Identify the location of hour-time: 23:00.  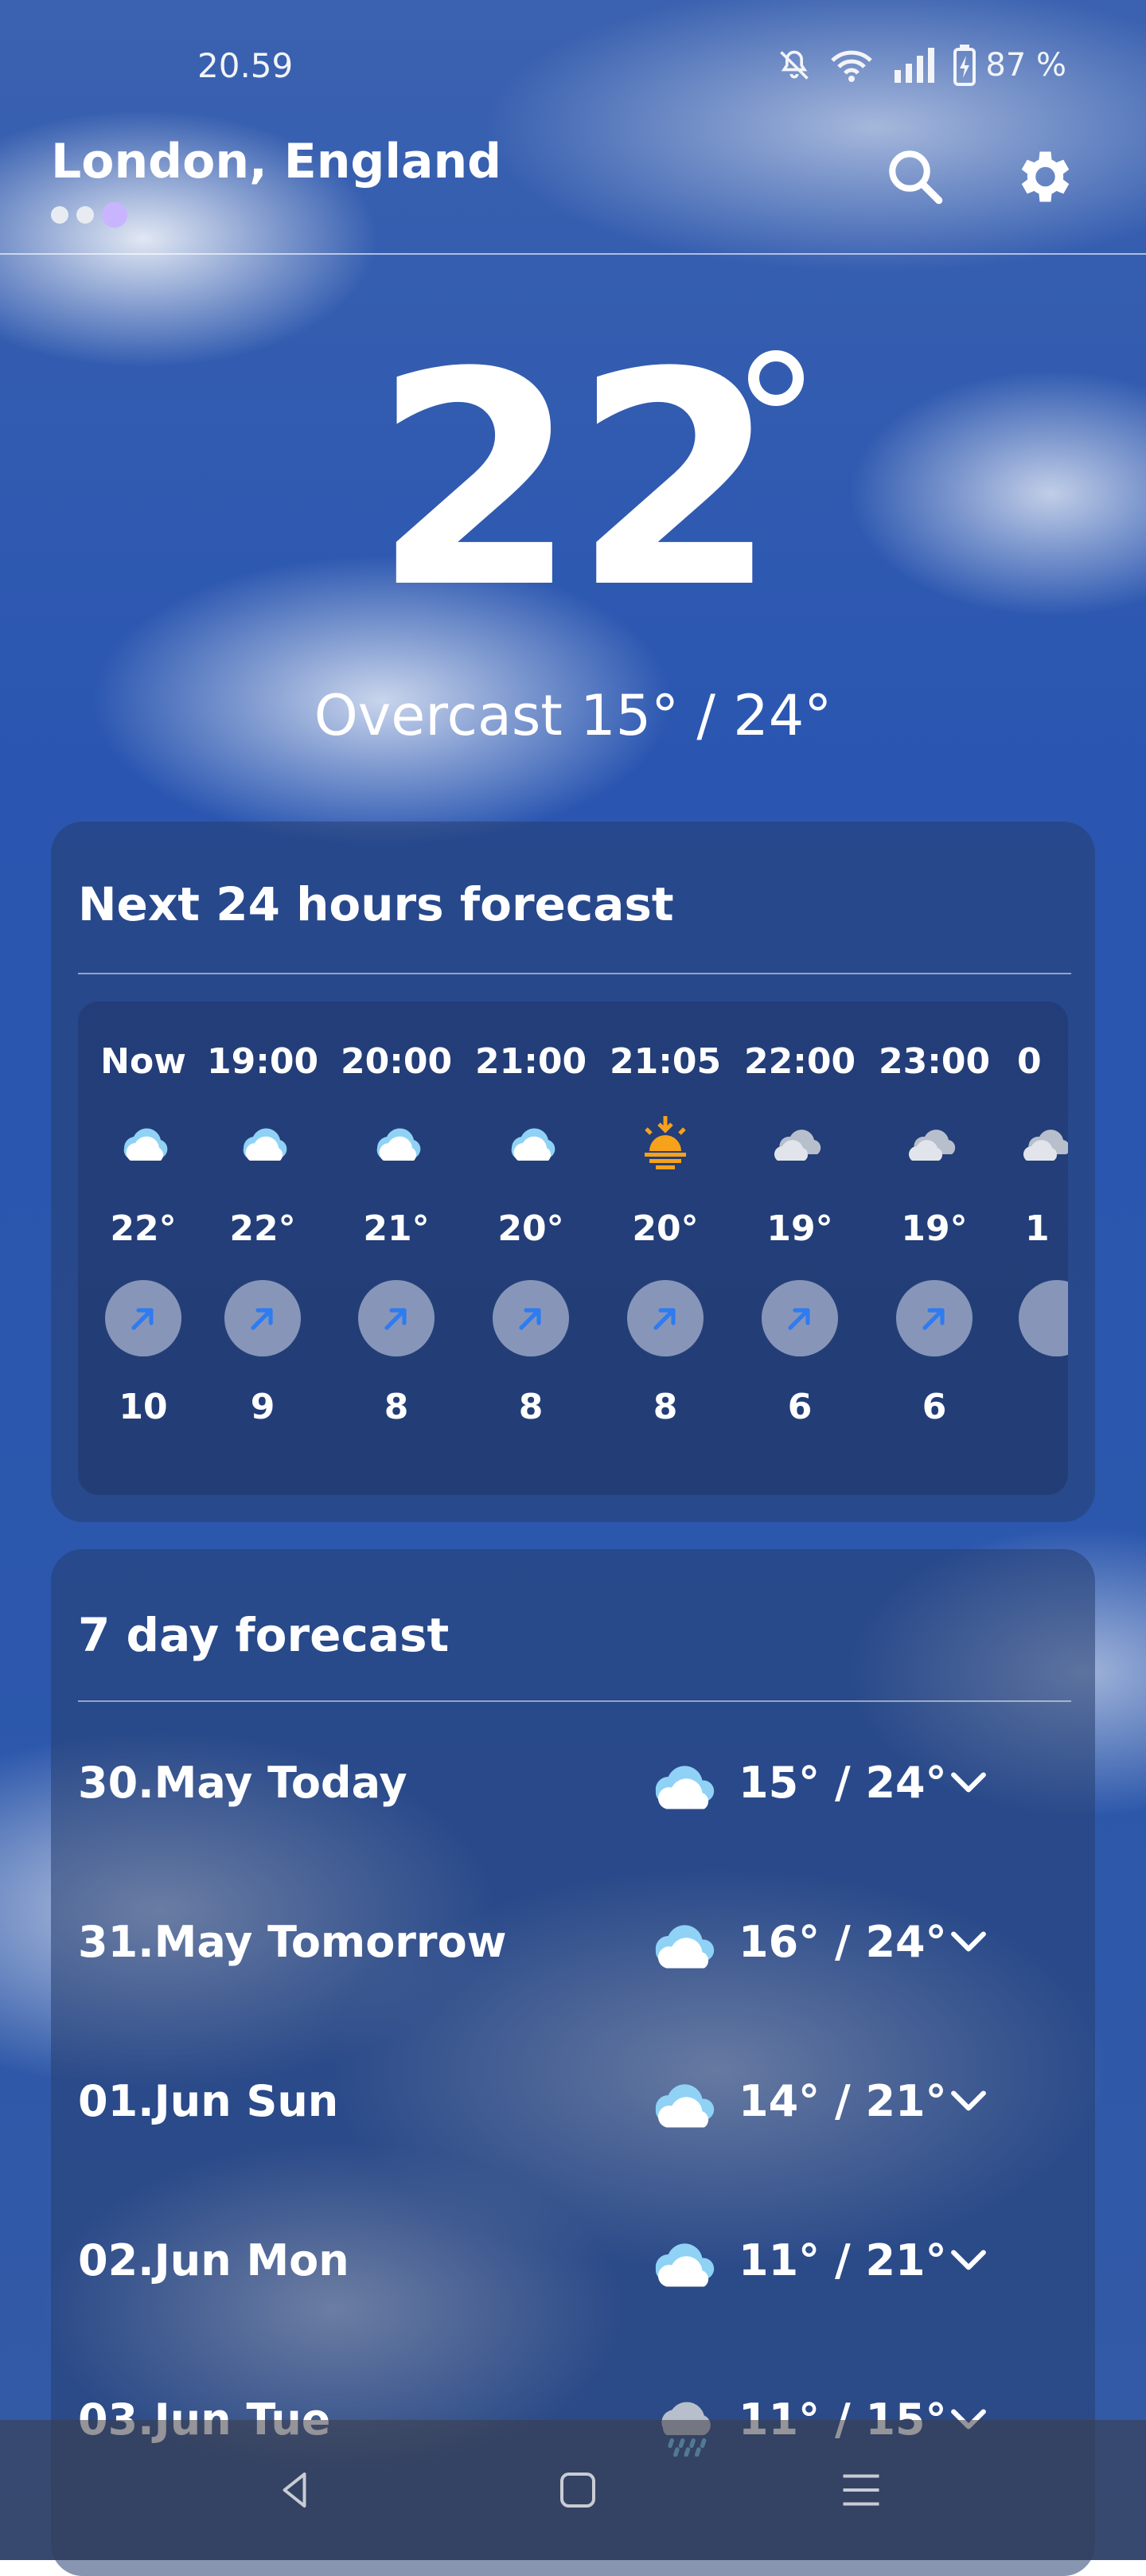
(935, 1061).